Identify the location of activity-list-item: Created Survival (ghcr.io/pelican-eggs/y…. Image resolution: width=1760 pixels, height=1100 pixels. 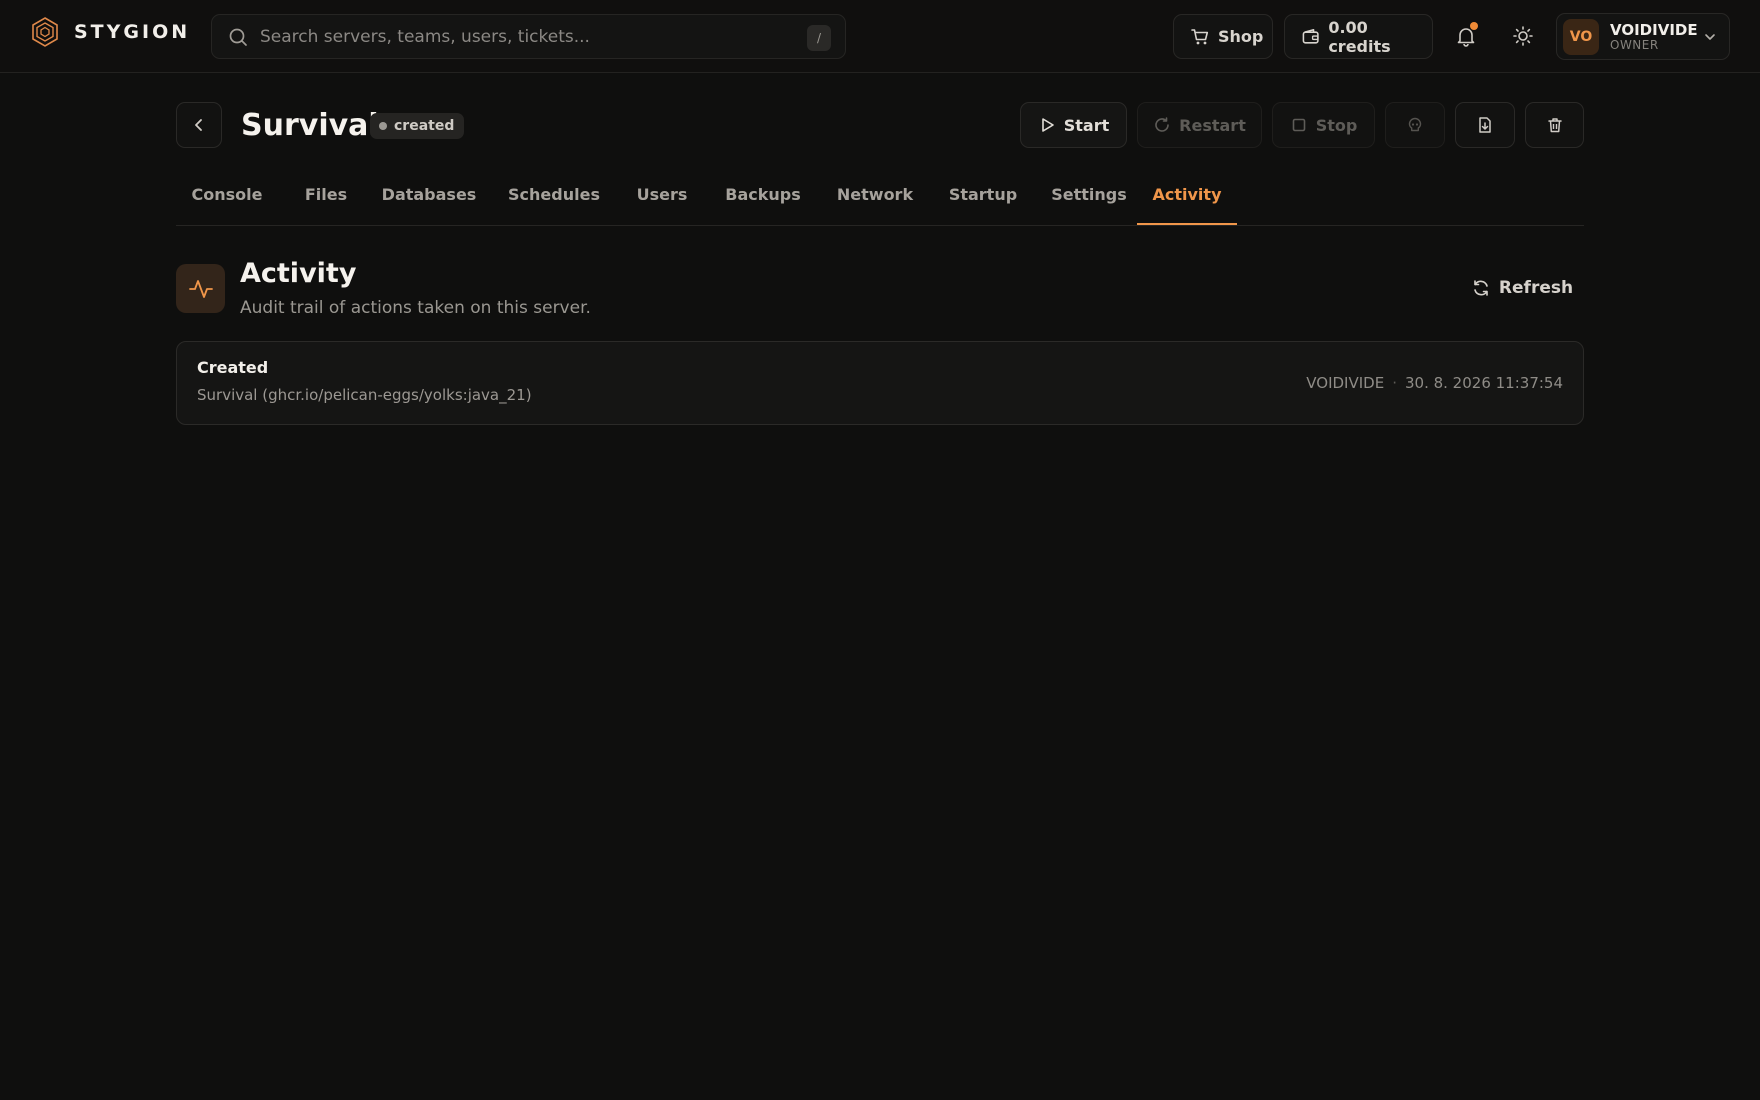
(880, 383).